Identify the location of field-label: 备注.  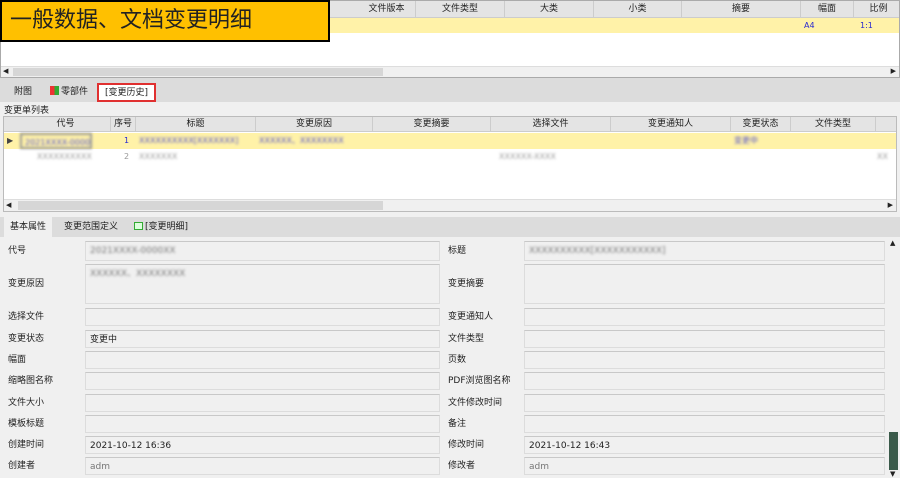
(457, 424).